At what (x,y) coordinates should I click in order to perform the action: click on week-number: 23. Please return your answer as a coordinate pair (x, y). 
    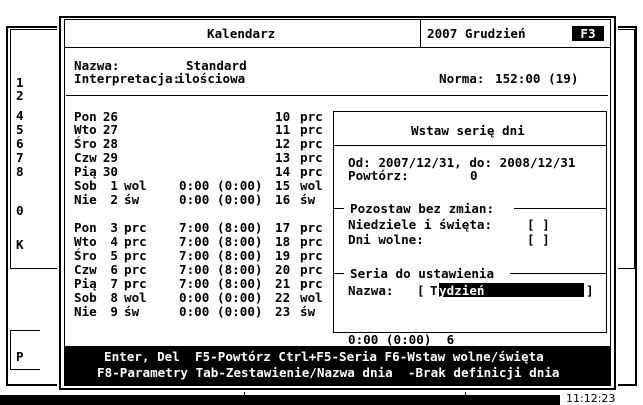
    Looking at the image, I should click on (283, 311).